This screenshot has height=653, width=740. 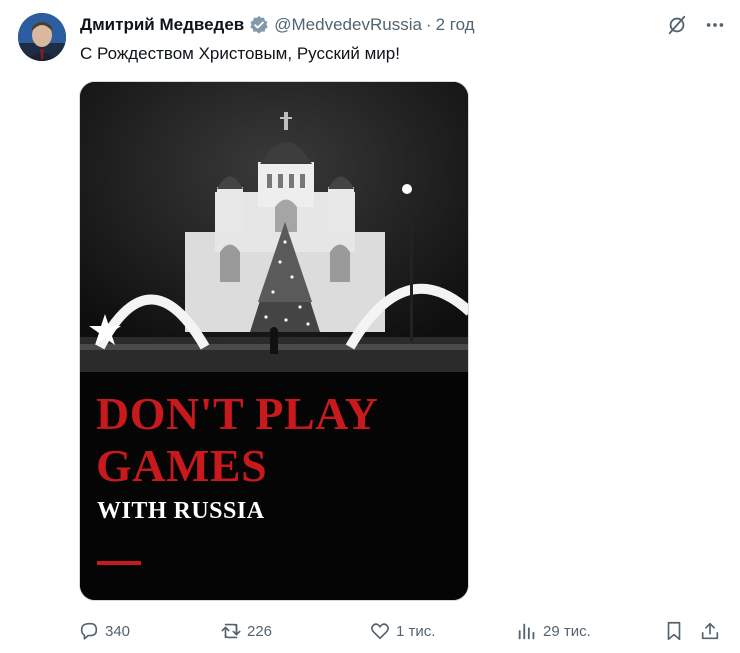 I want to click on timestamp: 2 год, so click(x=455, y=25).